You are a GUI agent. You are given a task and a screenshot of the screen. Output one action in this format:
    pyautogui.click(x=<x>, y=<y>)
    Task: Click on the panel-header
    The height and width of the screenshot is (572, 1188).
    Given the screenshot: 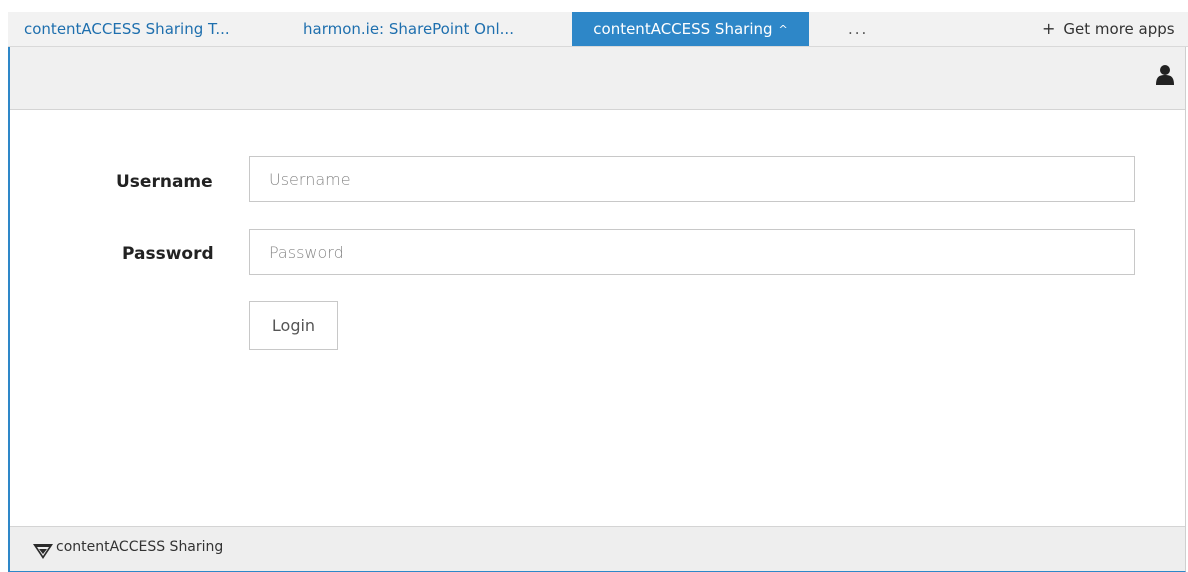 What is the action you would take?
    pyautogui.click(x=597, y=78)
    